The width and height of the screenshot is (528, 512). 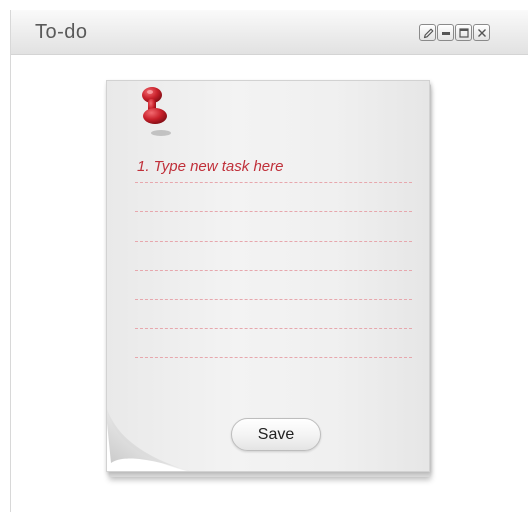 I want to click on task-item-1: 1. Type new task here, so click(x=210, y=166).